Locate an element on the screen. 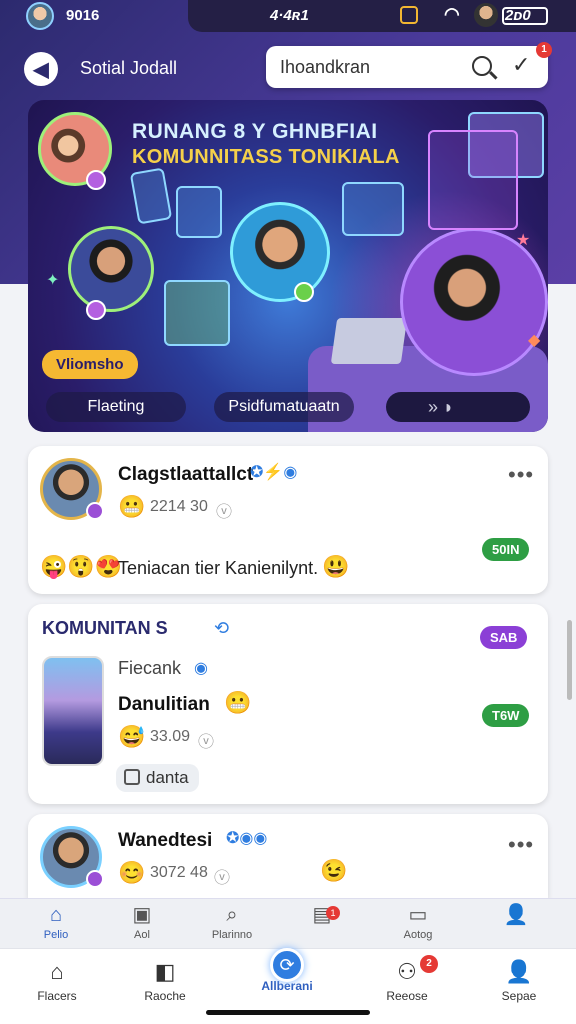 The height and width of the screenshot is (1024, 576). check-icon: ✓ is located at coordinates (521, 65).